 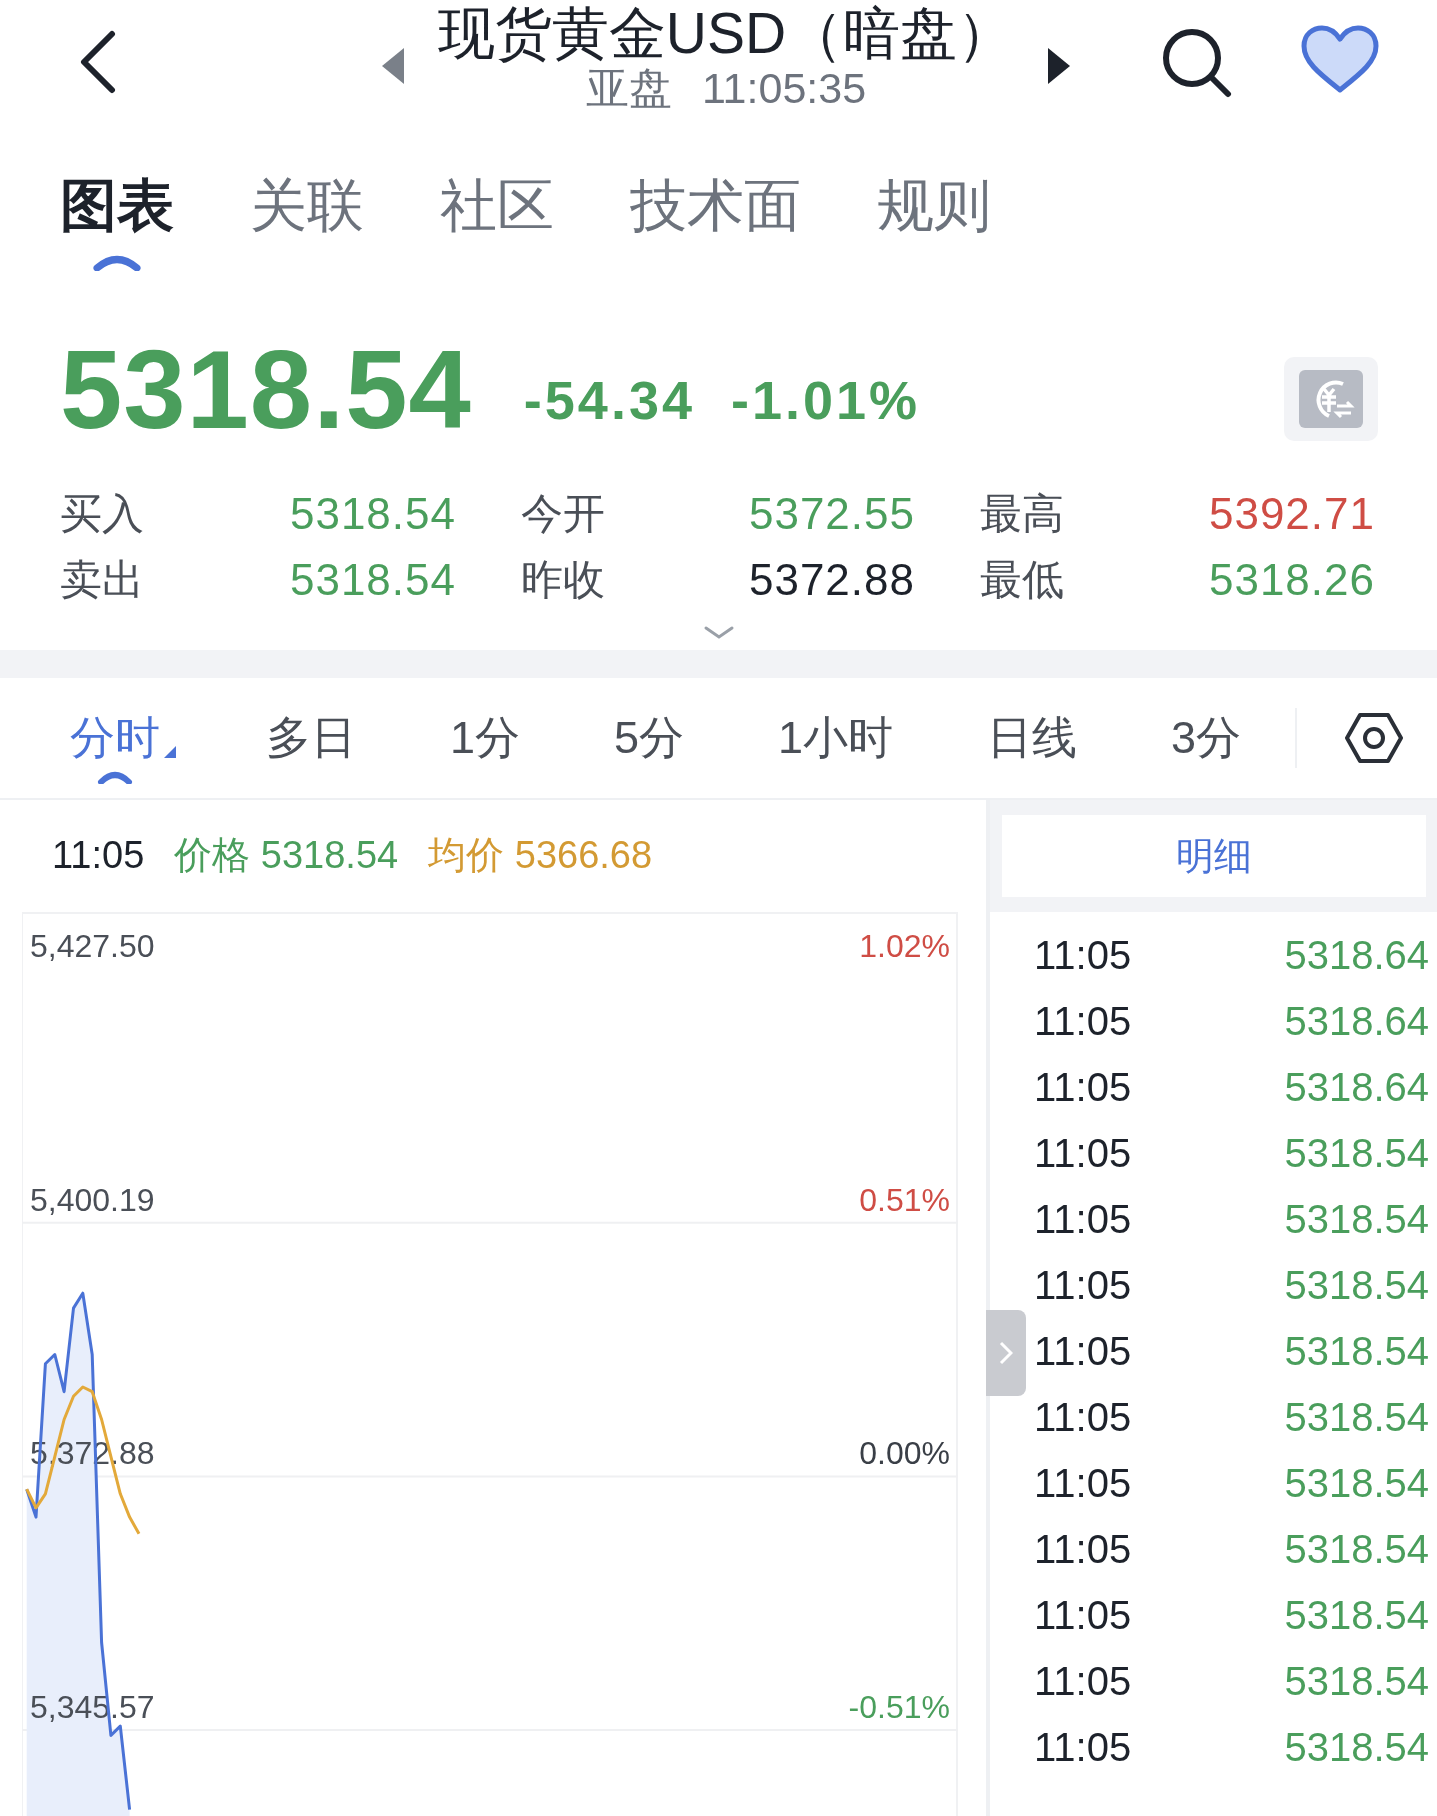 I want to click on period-tab: 3分, so click(x=1206, y=738).